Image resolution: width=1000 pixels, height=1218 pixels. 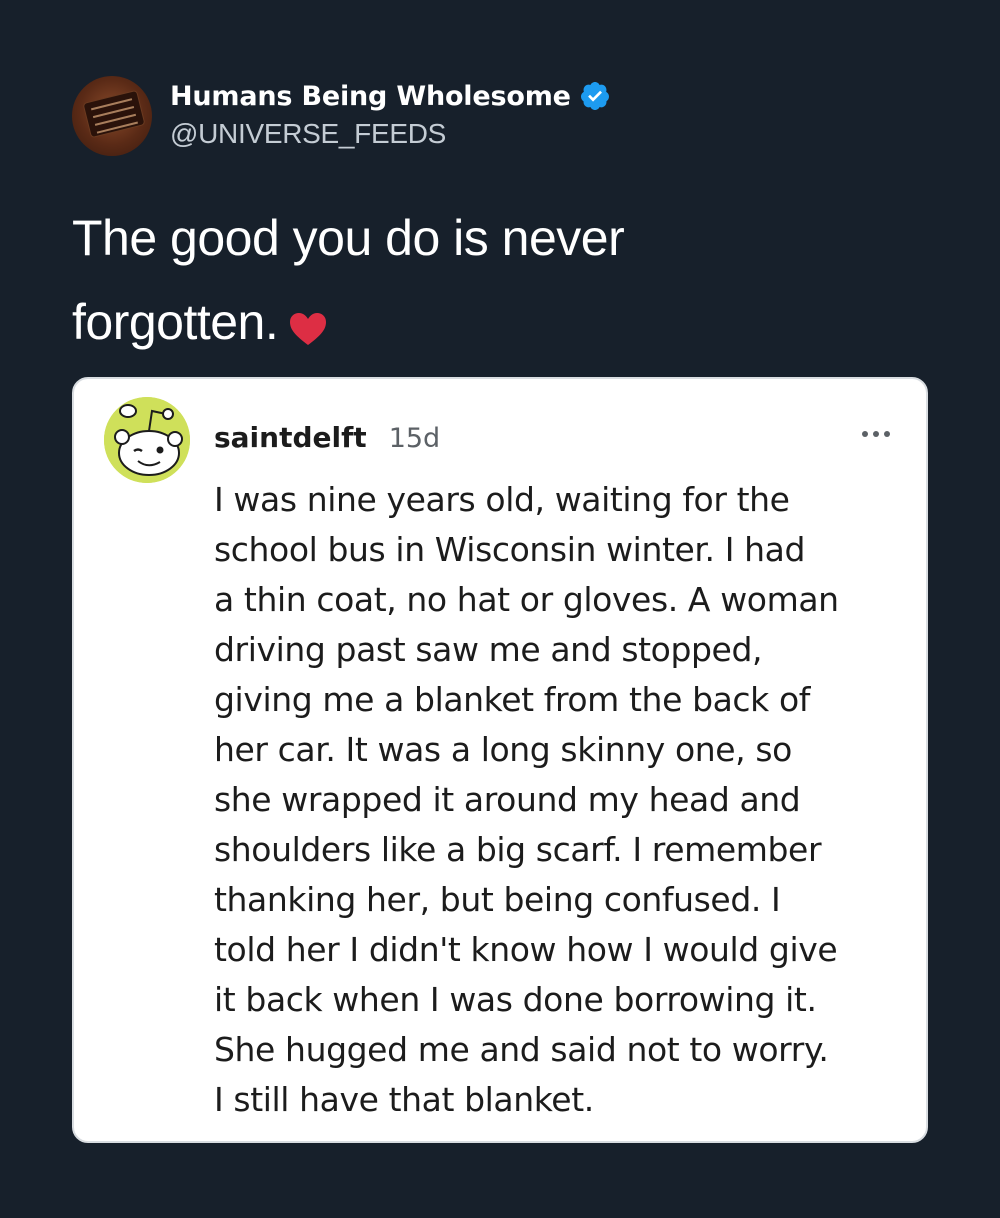 I want to click on post-body-line: thanking her, but being confused. I, so click(x=497, y=899).